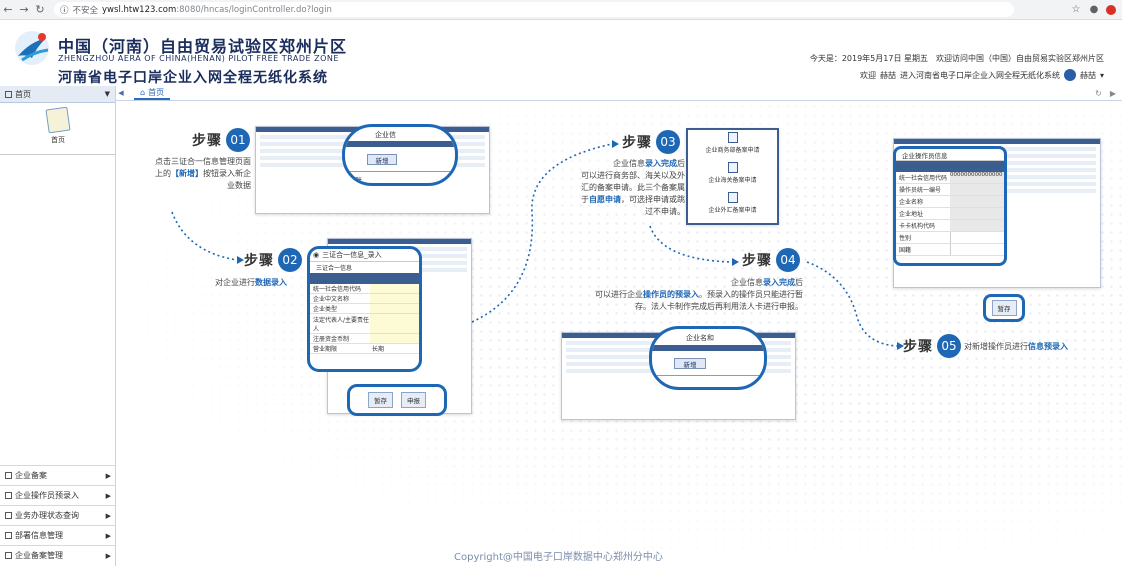  What do you see at coordinates (39, 555) in the screenshot?
I see `sidebar-item-label: 企业备案管理` at bounding box center [39, 555].